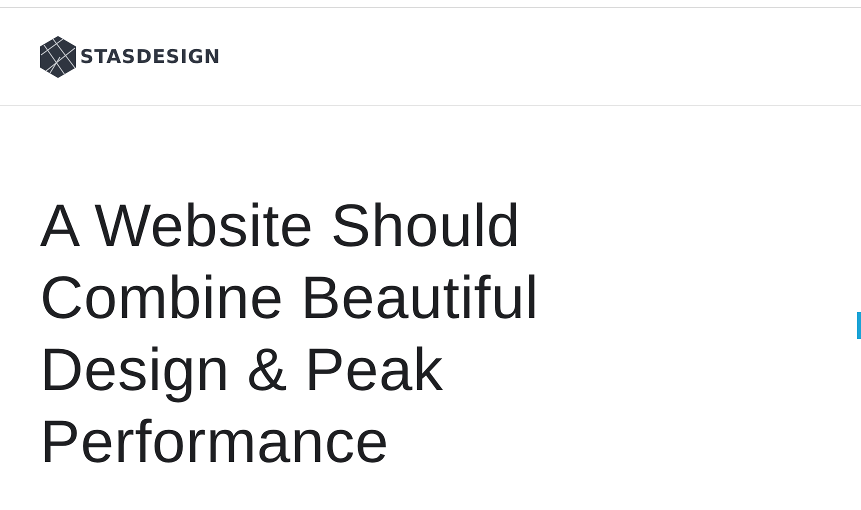  What do you see at coordinates (859, 325) in the screenshot?
I see `accent-bar` at bounding box center [859, 325].